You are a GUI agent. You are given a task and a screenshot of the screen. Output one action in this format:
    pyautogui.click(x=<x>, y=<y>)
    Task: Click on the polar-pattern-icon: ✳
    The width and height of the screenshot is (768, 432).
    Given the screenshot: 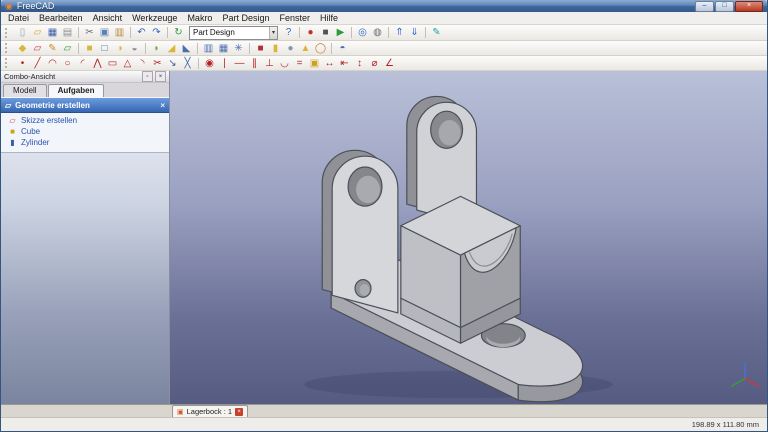 What is the action you would take?
    pyautogui.click(x=238, y=48)
    